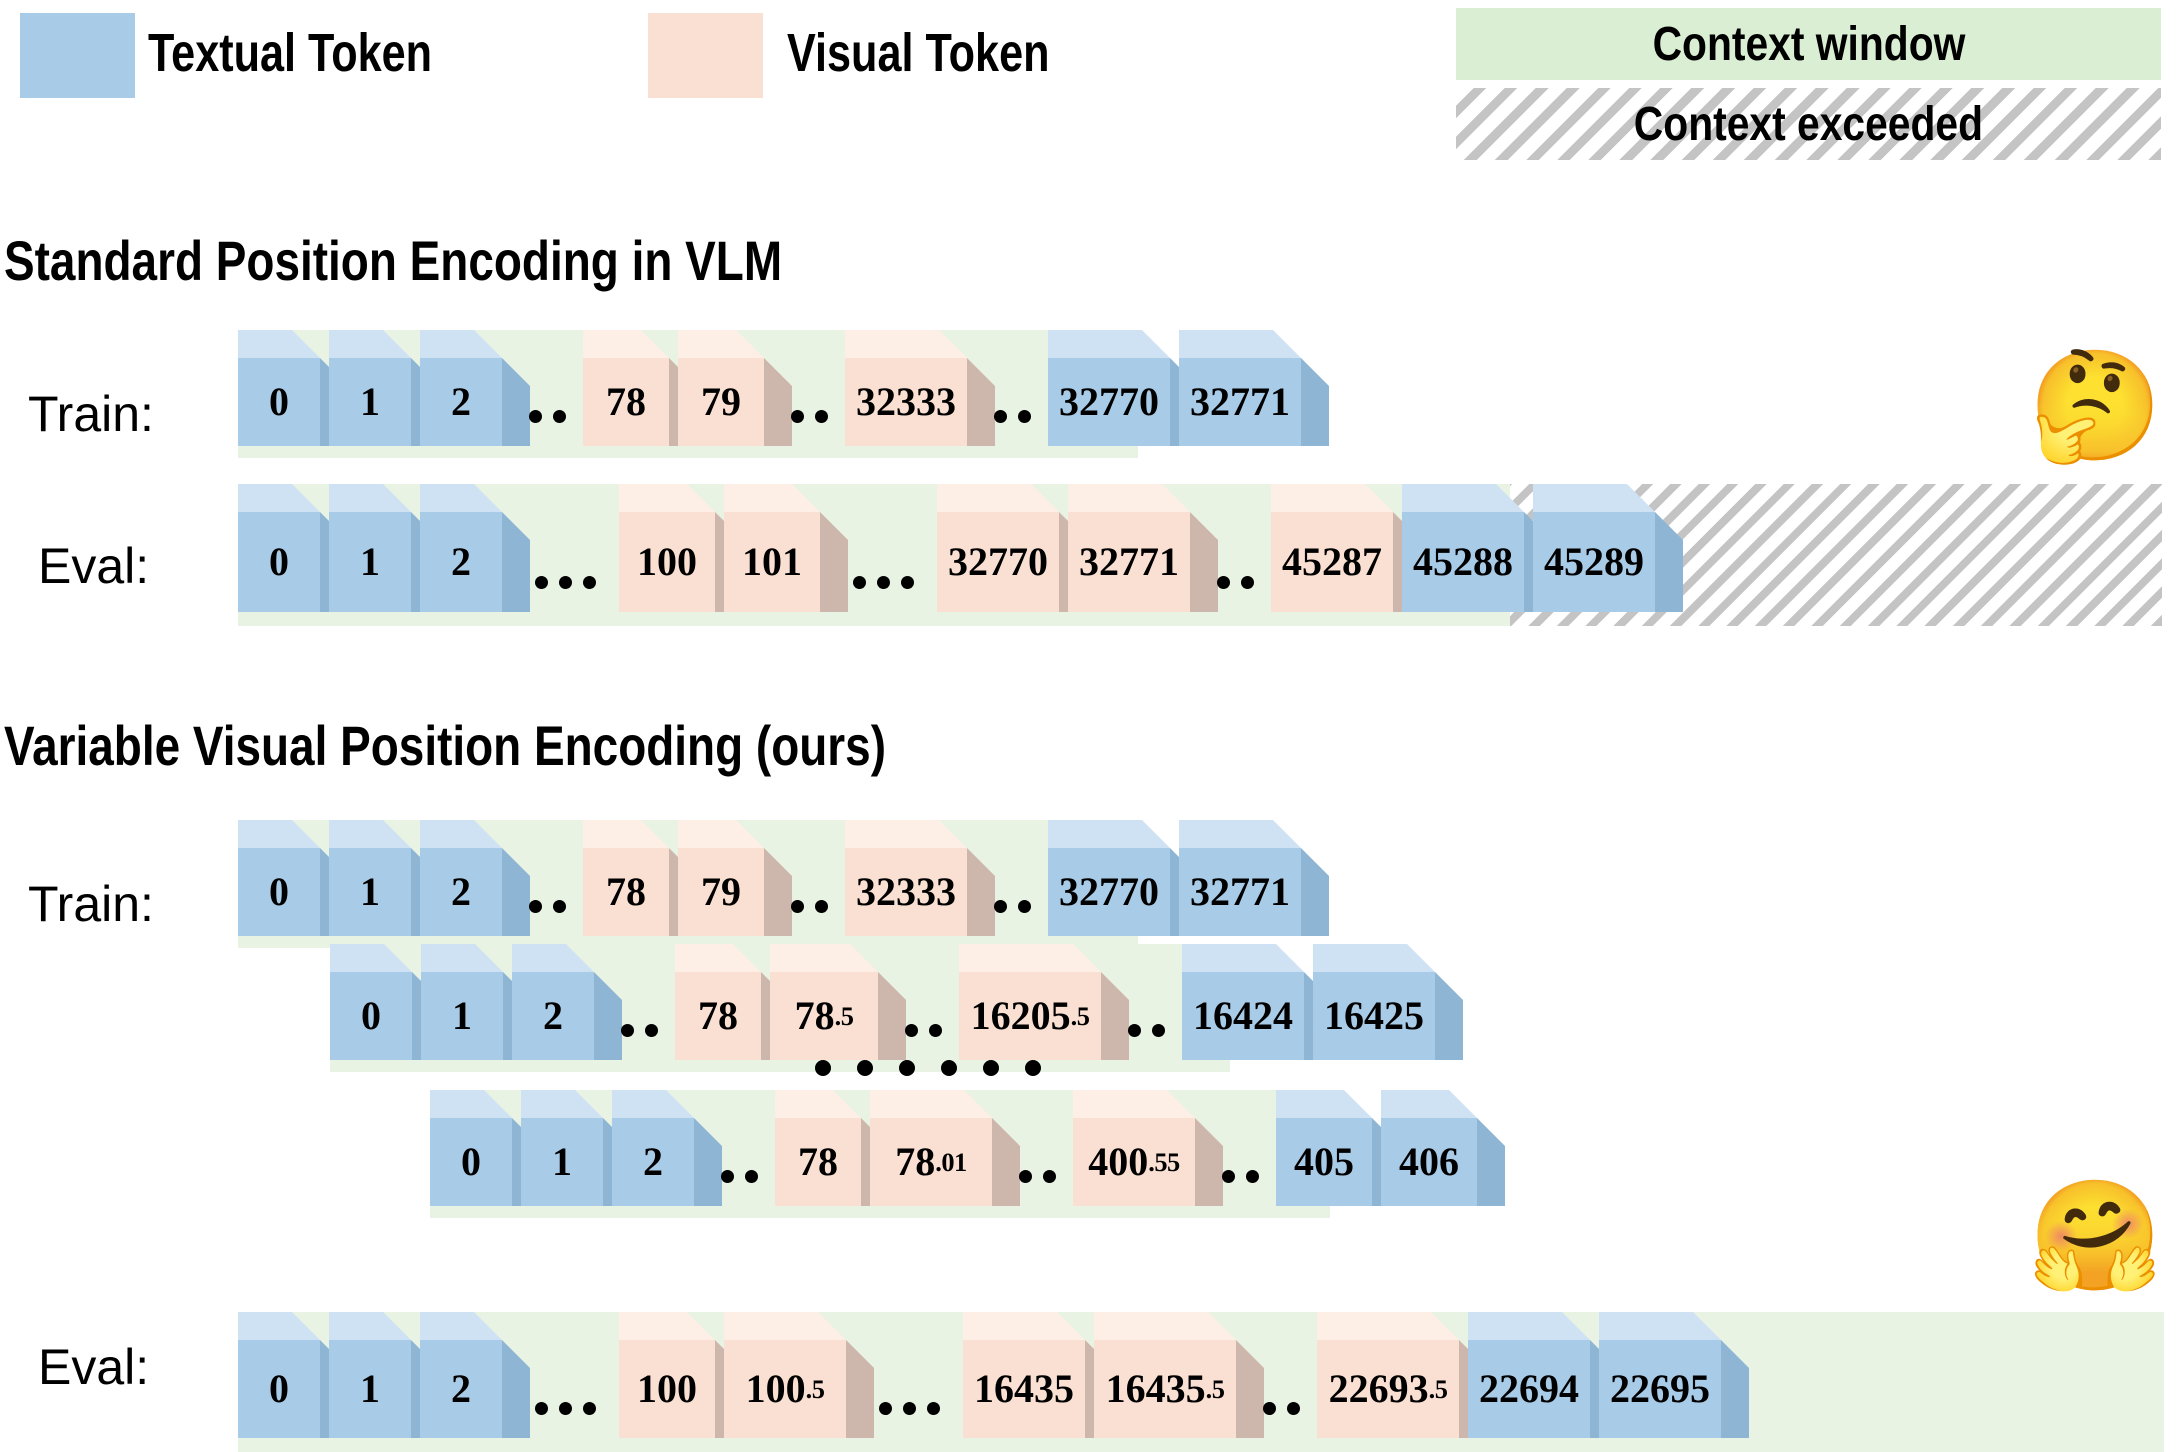 The height and width of the screenshot is (1452, 2177). Describe the element at coordinates (951, 1161) in the screenshot. I see `cube-value-fraction: .01` at that location.